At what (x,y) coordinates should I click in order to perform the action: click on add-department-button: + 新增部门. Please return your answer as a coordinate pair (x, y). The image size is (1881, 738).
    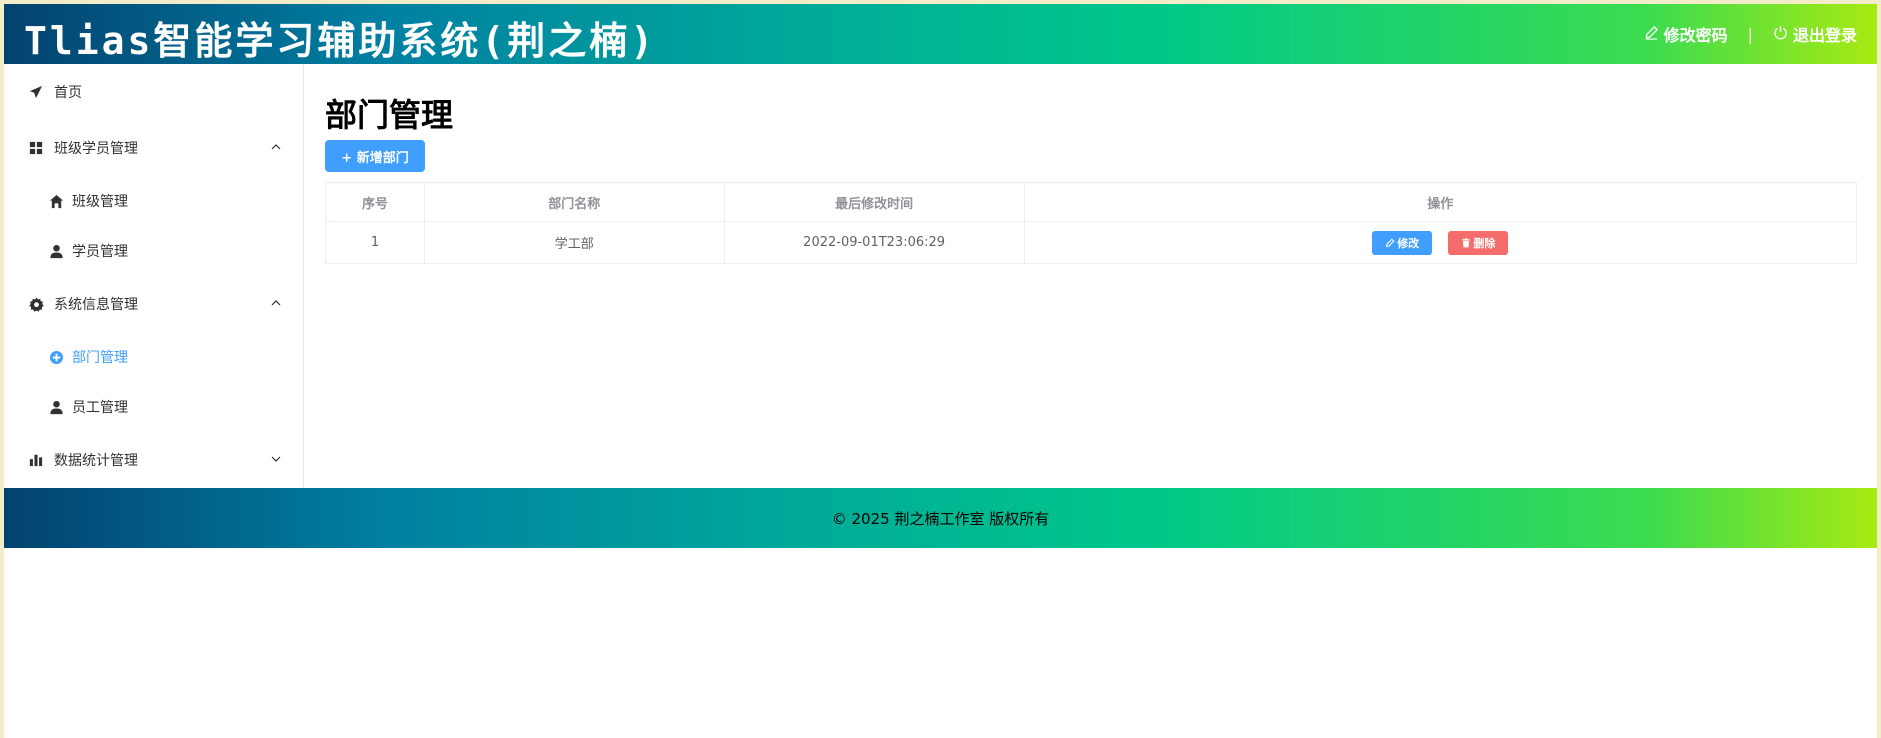
    Looking at the image, I should click on (375, 156).